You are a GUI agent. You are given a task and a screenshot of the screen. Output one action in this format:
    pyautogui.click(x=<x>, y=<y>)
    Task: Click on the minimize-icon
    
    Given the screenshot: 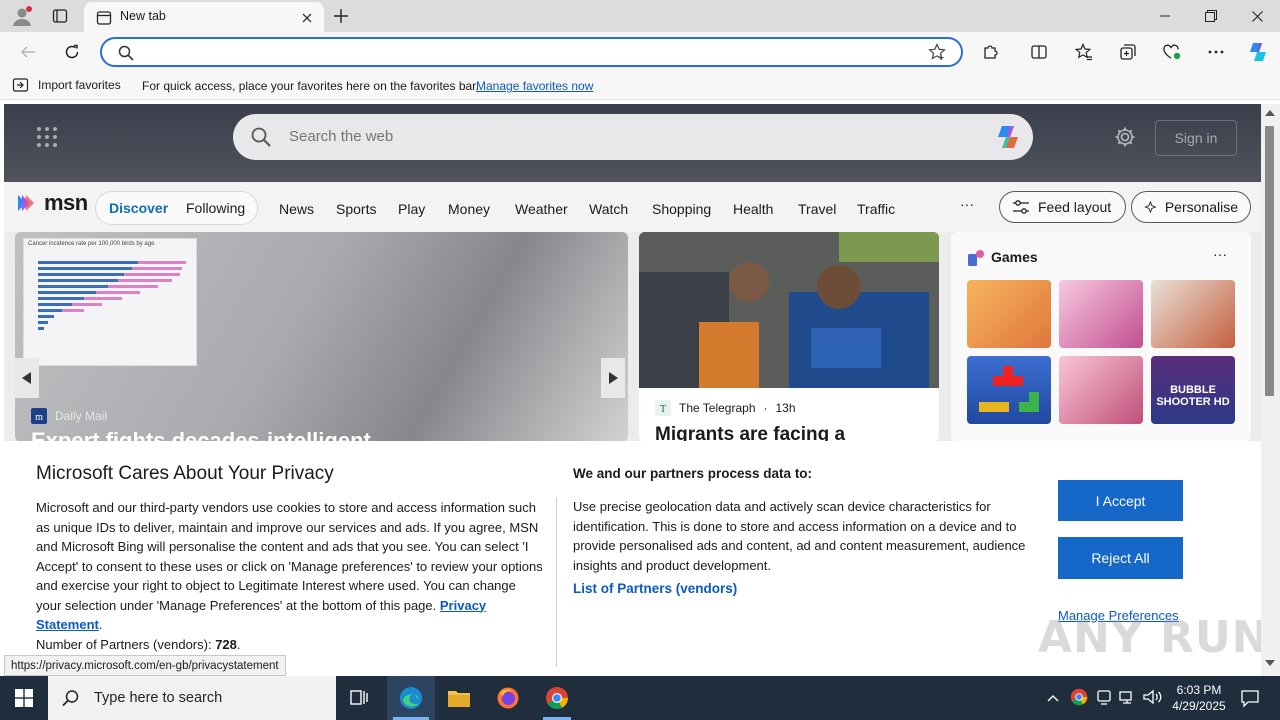 What is the action you would take?
    pyautogui.click(x=1165, y=16)
    